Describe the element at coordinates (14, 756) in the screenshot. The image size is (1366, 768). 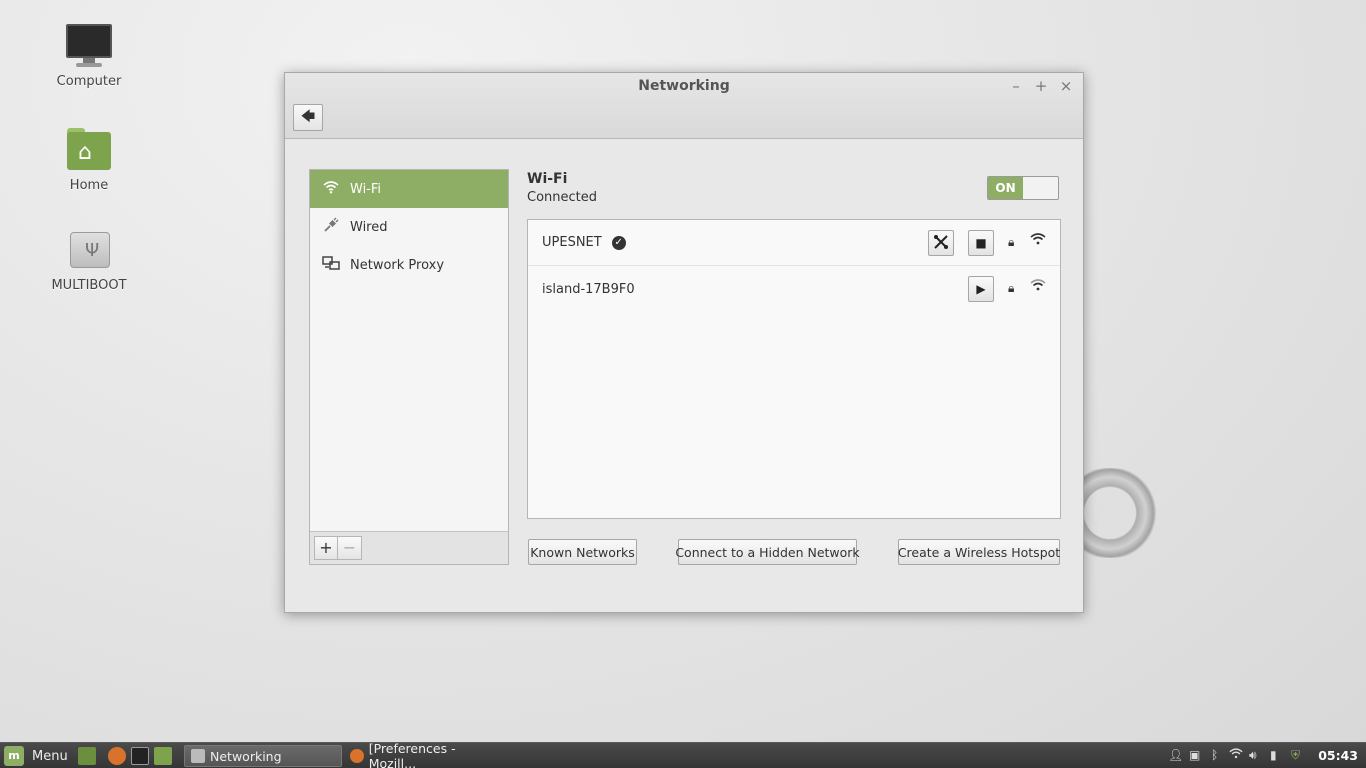
I see `mint-logo-icon: m` at that location.